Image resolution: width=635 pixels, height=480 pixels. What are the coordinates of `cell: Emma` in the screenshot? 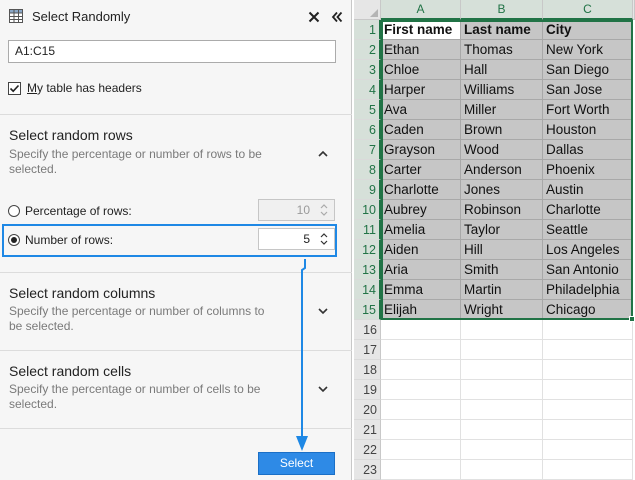 It's located at (421, 290).